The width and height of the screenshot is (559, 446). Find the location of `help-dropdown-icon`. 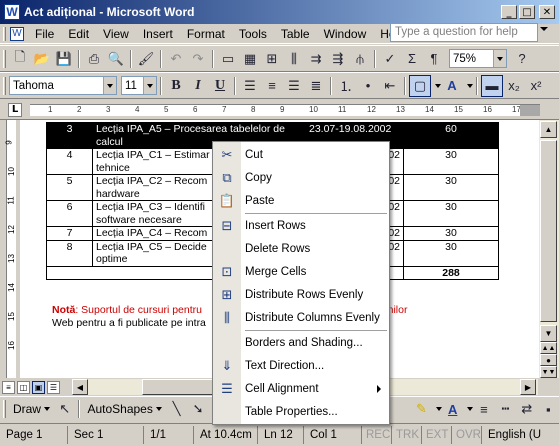

help-dropdown-icon is located at coordinates (544, 29).